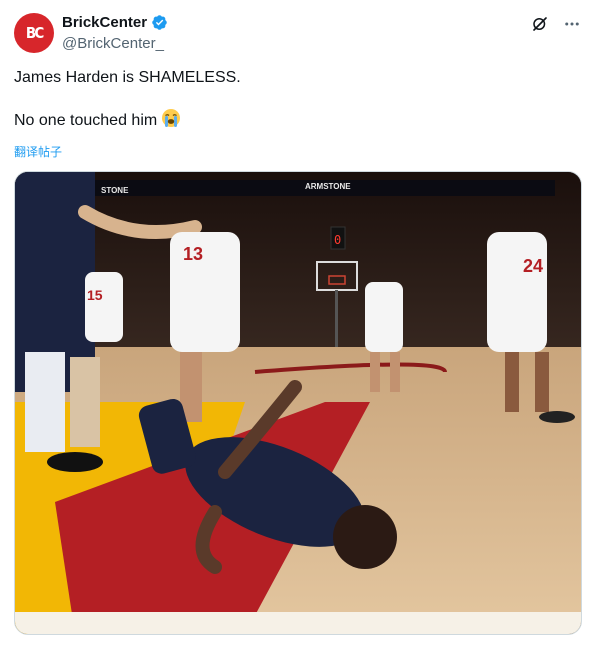 This screenshot has width=595, height=645. What do you see at coordinates (38, 151) in the screenshot?
I see `translate-post-link: 翻译帖子` at bounding box center [38, 151].